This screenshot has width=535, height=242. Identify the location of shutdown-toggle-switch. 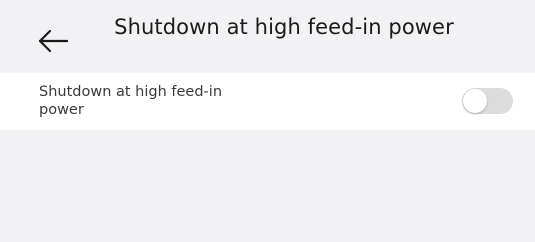
(487, 101).